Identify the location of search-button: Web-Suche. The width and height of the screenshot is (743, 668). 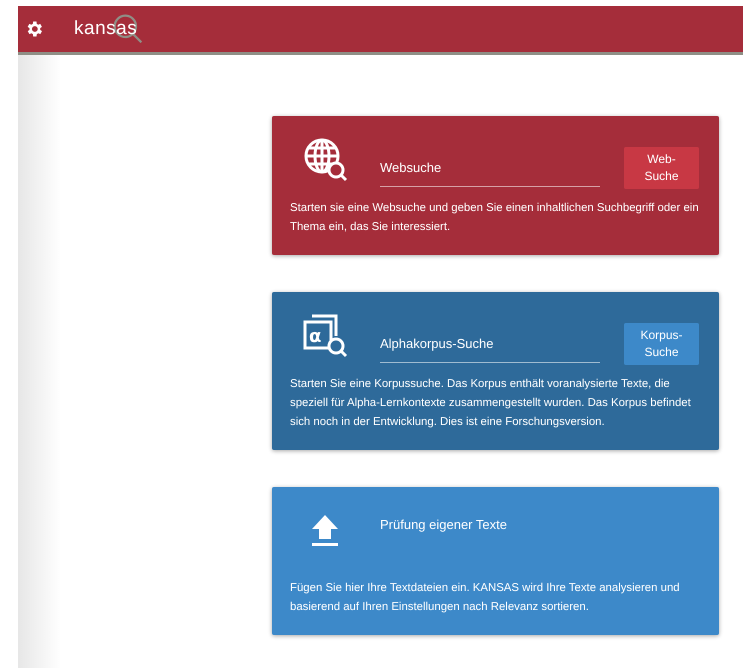
(661, 168).